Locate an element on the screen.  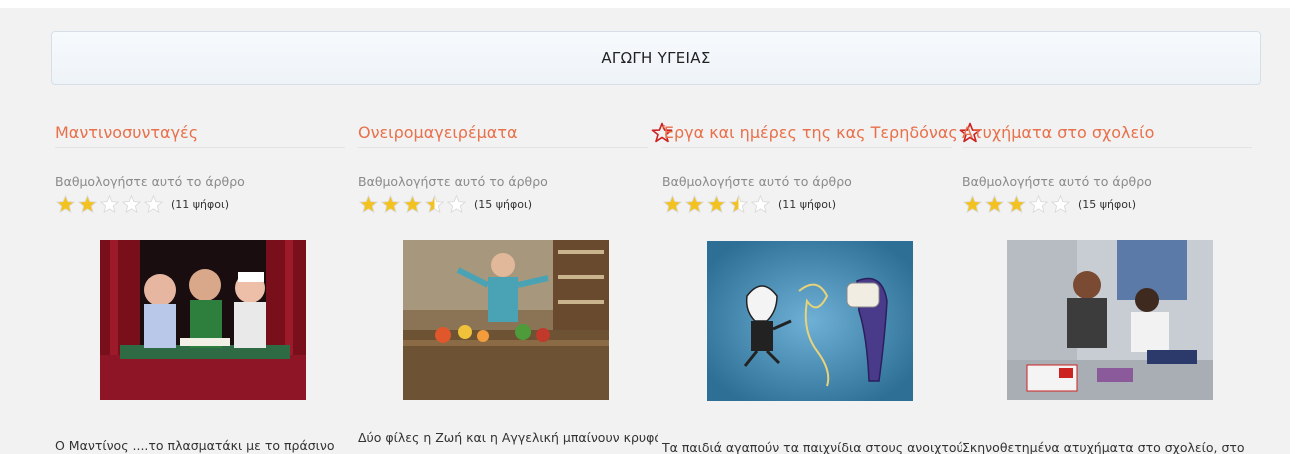
article-title-row: Ονειρομαγειρέματα is located at coordinates (515, 133).